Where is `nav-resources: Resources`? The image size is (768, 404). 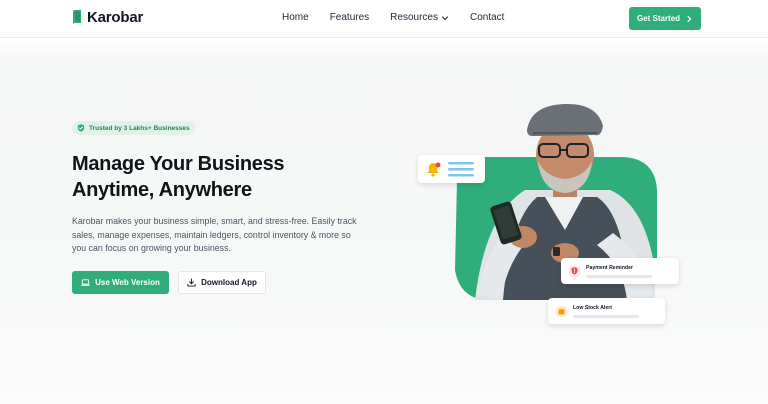
nav-resources: Resources is located at coordinates (419, 17).